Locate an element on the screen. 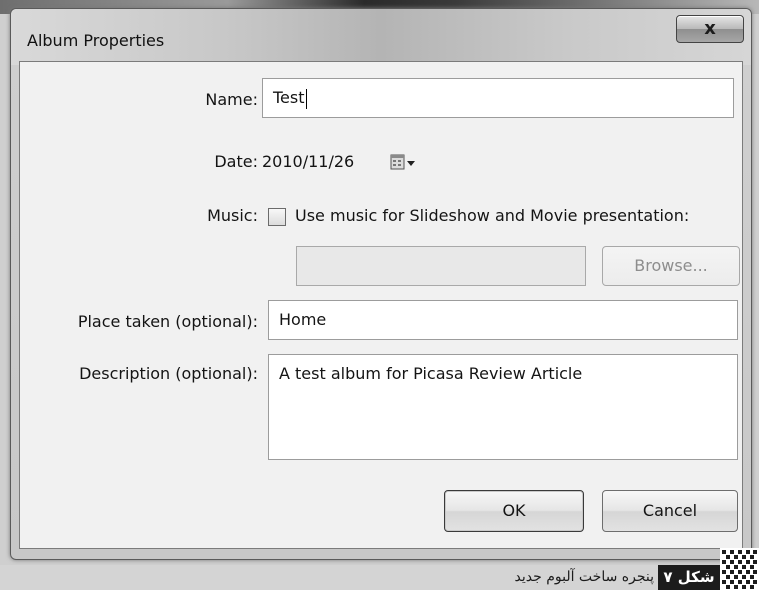  cancel-button: Cancel is located at coordinates (670, 511).